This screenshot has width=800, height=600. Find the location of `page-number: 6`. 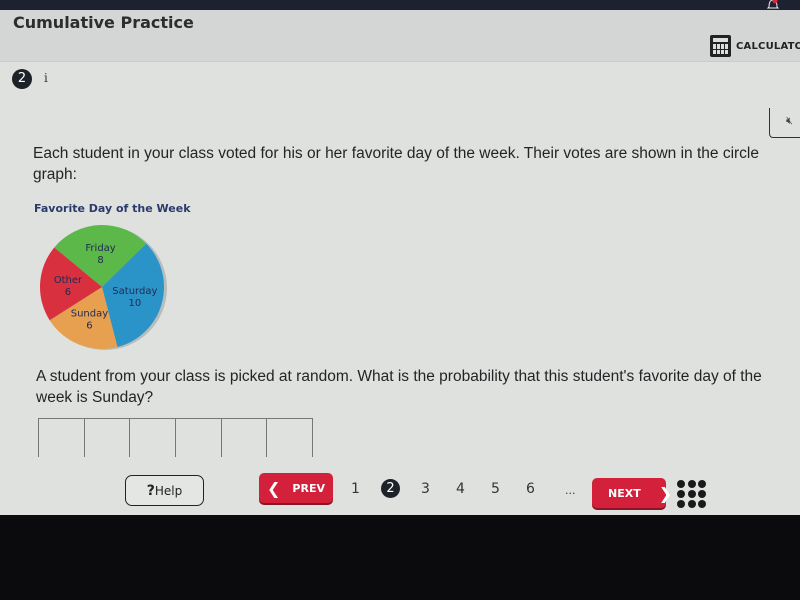

page-number: 6 is located at coordinates (530, 488).